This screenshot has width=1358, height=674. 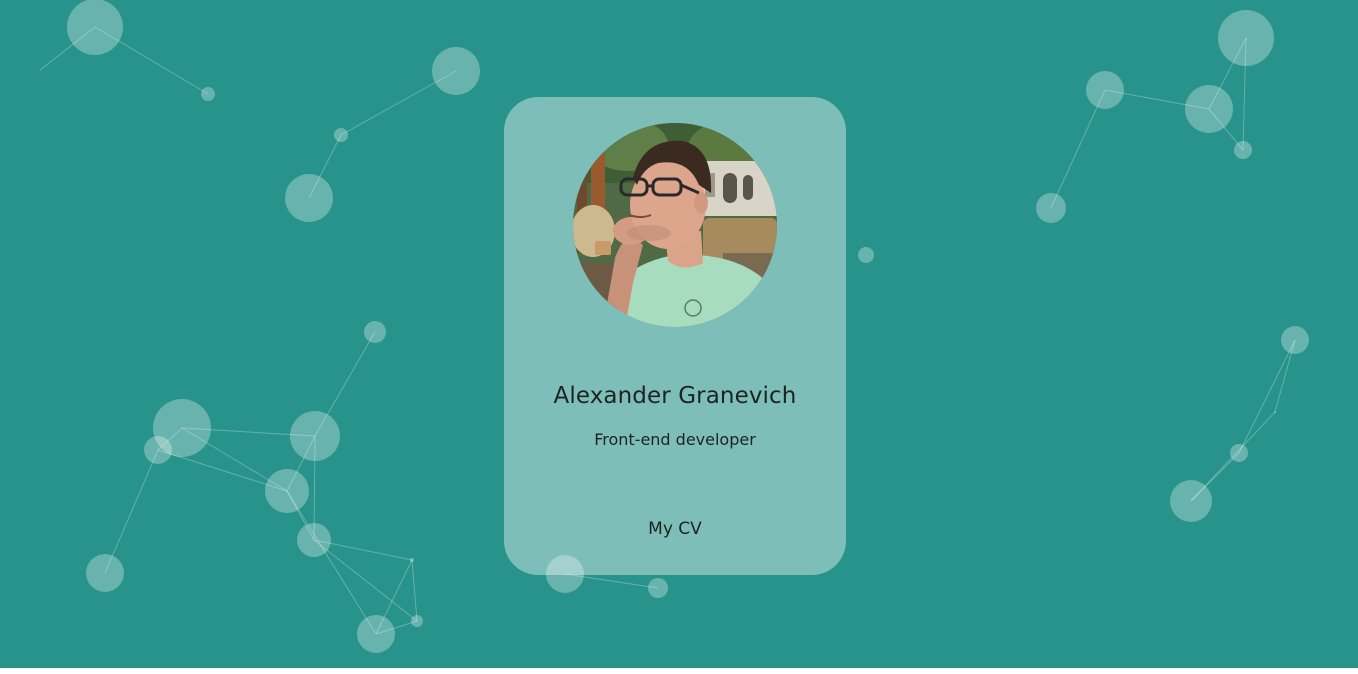 I want to click on profile-role: Front-end developer, so click(x=675, y=439).